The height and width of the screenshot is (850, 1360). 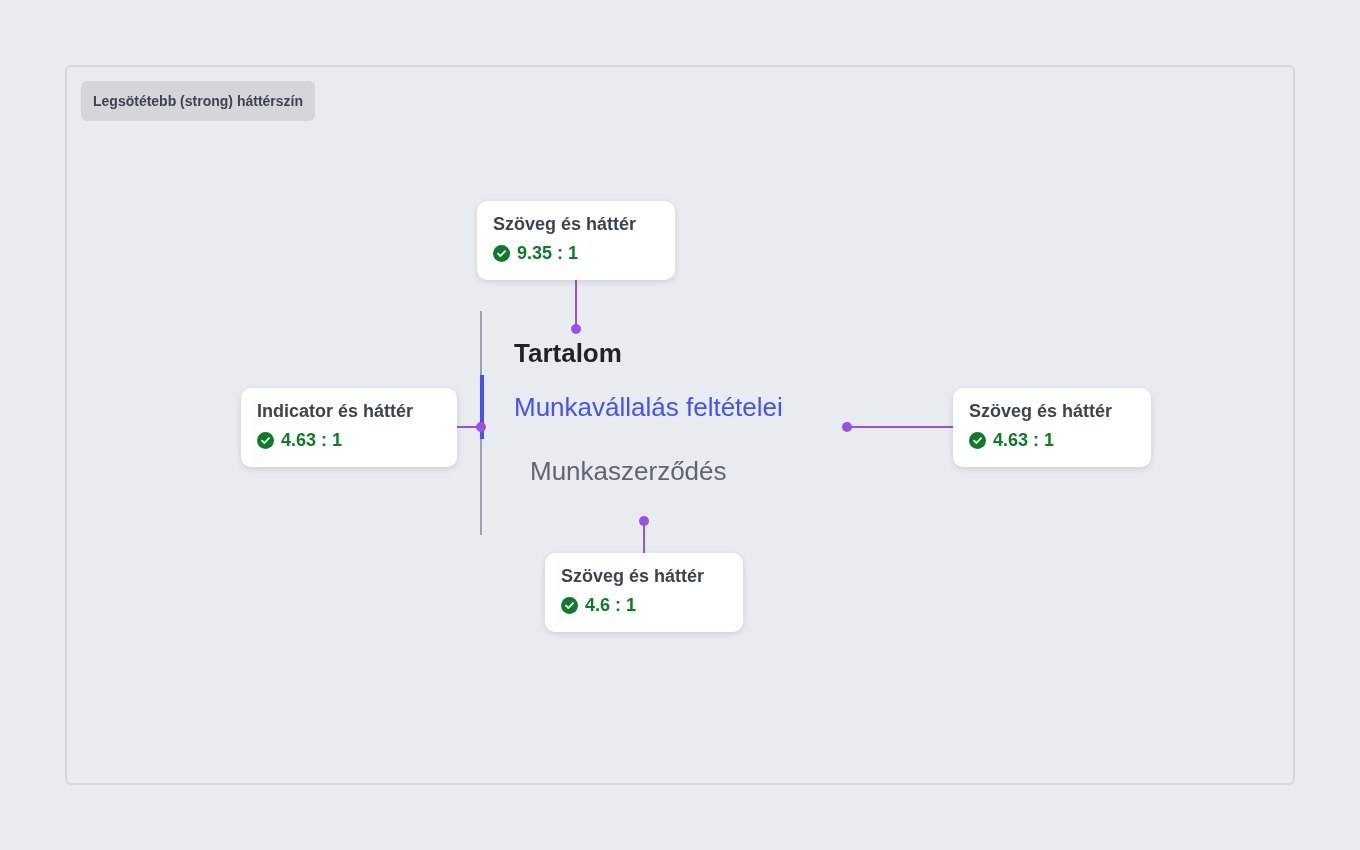 What do you see at coordinates (548, 253) in the screenshot?
I see `contrast-ratio: 9.35 : 1` at bounding box center [548, 253].